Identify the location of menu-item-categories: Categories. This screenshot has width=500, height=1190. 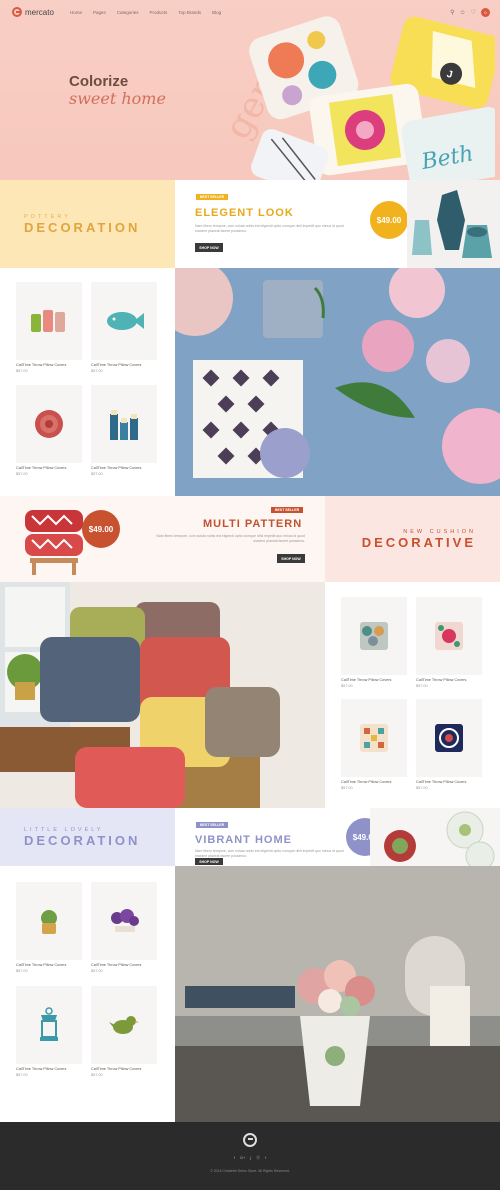
(128, 12).